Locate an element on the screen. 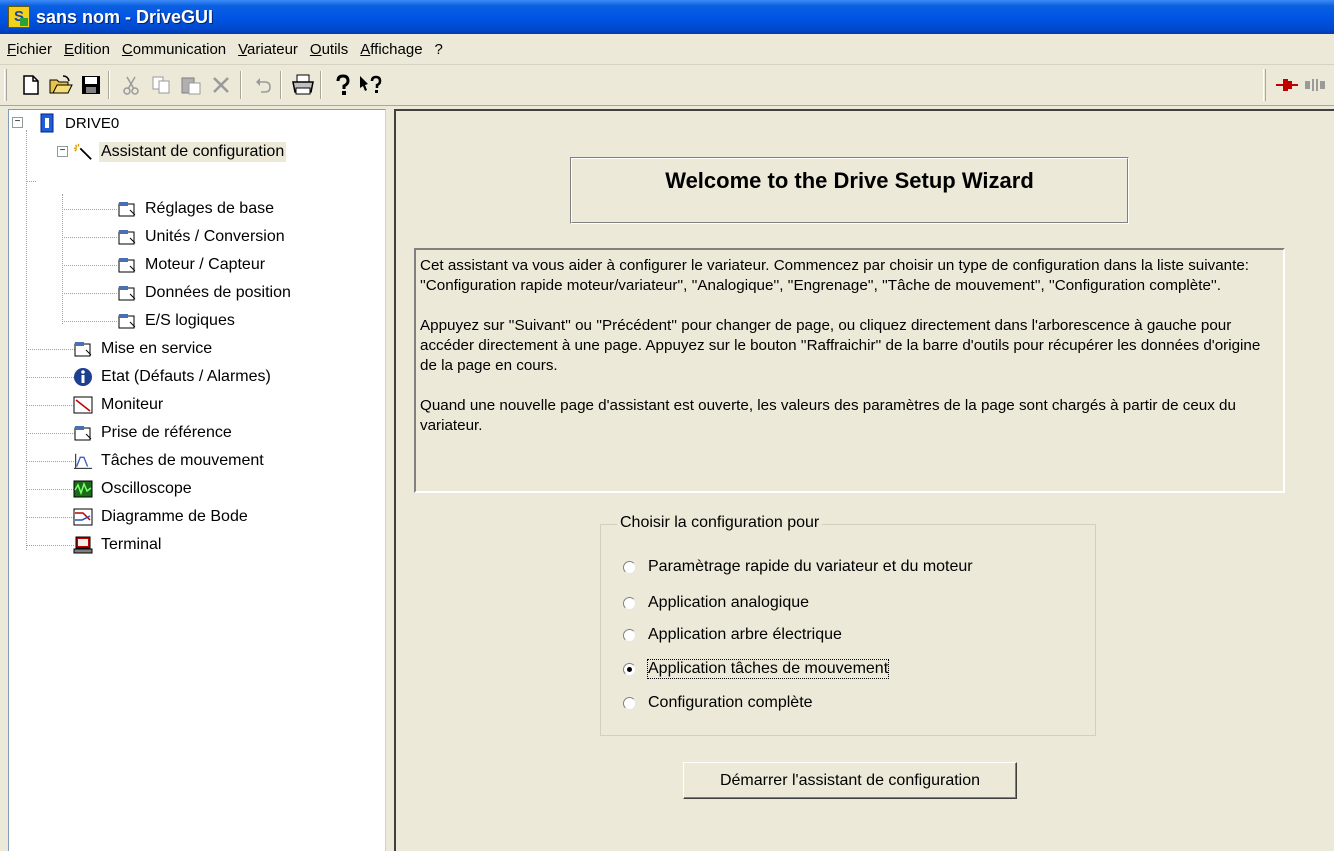  bode-plot-icon is located at coordinates (83, 517).